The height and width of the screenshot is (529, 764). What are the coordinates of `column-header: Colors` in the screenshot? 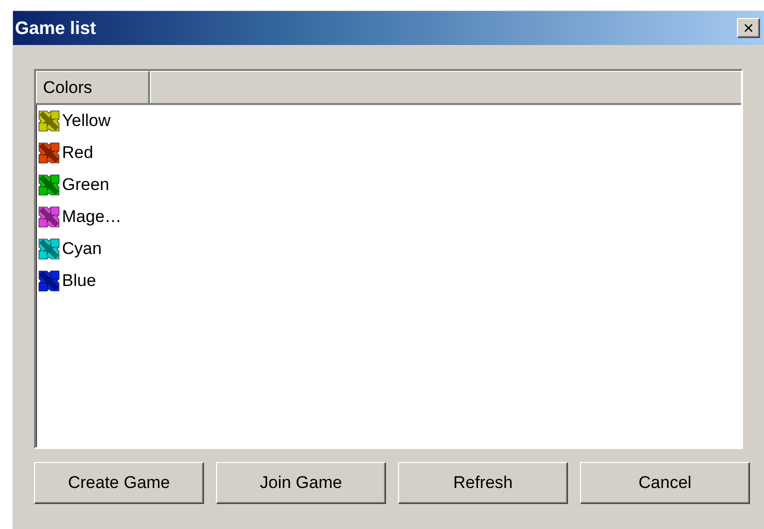 It's located at (93, 87).